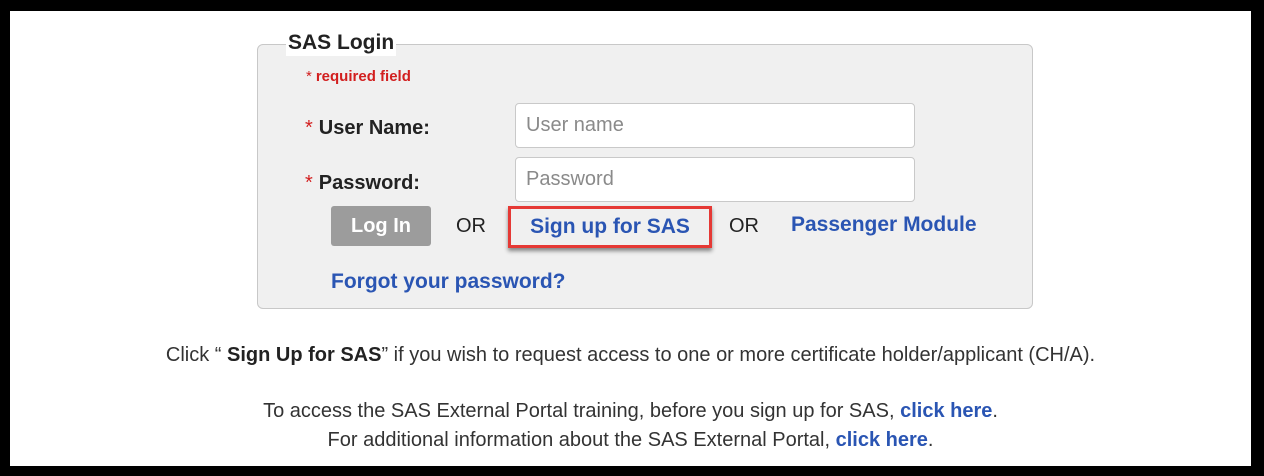  Describe the element at coordinates (946, 411) in the screenshot. I see `training-click-here-link: click here` at that location.